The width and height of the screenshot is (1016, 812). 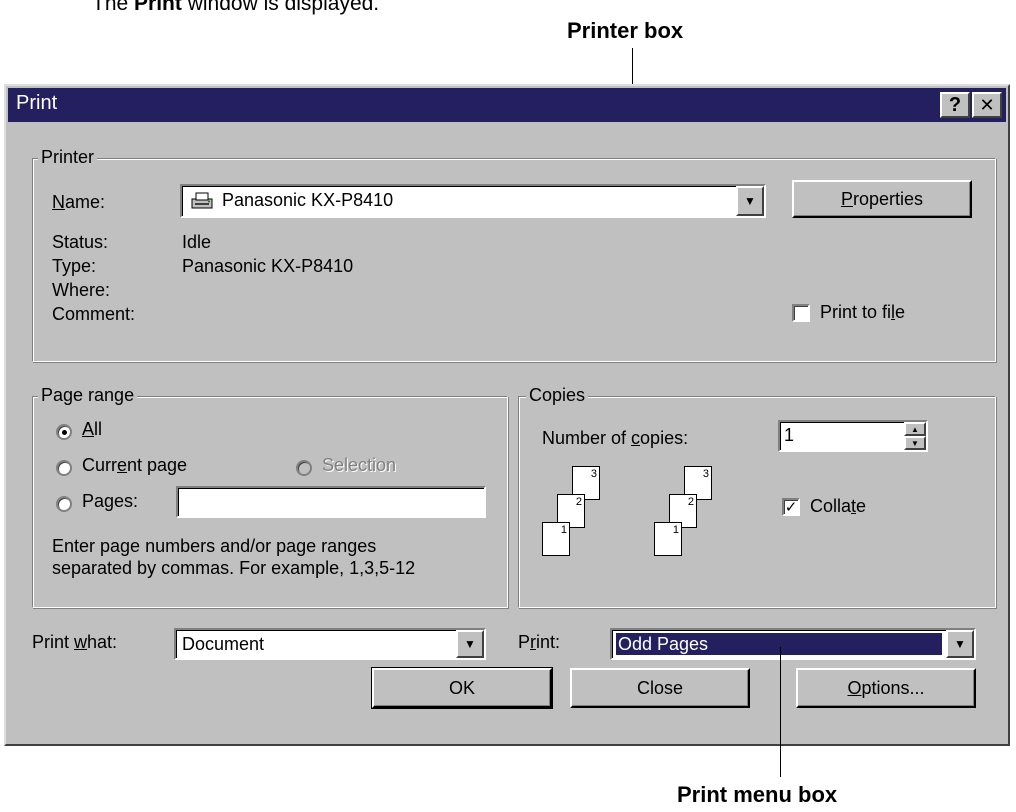 I want to click on radio-pages, so click(x=64, y=504).